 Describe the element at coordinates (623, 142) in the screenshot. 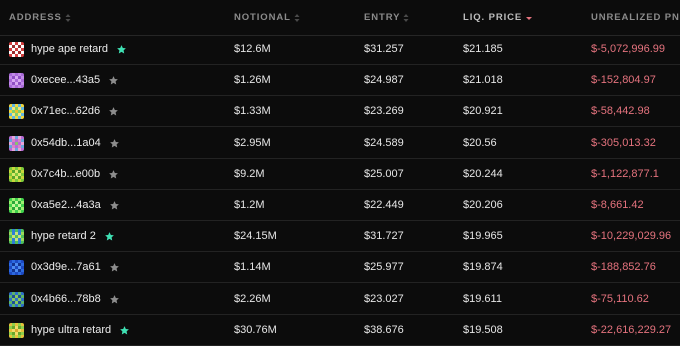

I see `unrealized-pnl-cell: $-305,013.32` at that location.